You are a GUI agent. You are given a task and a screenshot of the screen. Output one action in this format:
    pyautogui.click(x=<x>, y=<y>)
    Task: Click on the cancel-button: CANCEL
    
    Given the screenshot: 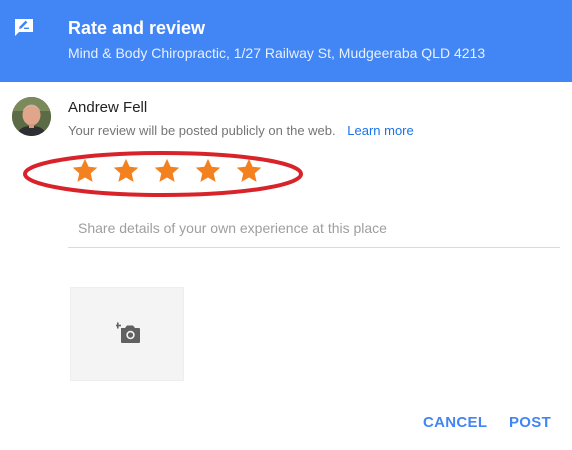 What is the action you would take?
    pyautogui.click(x=455, y=423)
    